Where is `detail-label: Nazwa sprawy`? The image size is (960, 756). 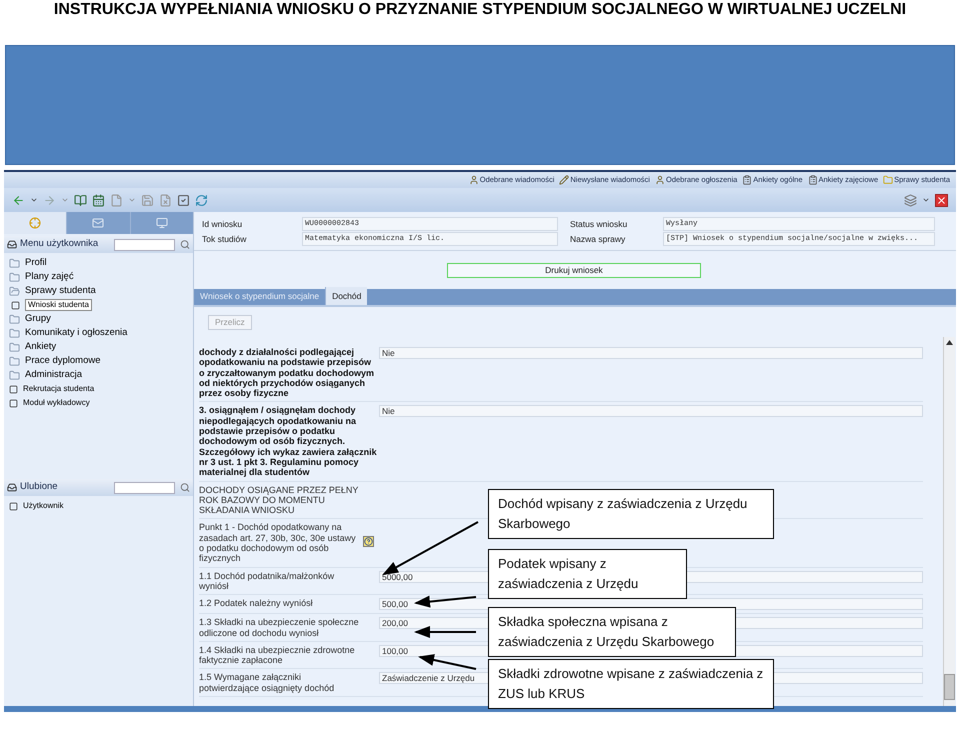
detail-label: Nazwa sprawy is located at coordinates (597, 239).